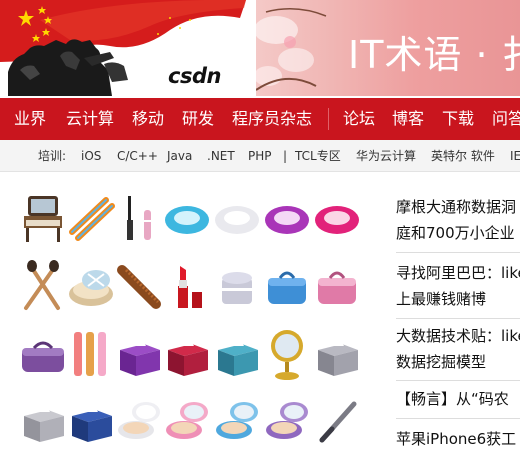  I want to click on subnav-item-huawei: 华为云计算, so click(386, 155).